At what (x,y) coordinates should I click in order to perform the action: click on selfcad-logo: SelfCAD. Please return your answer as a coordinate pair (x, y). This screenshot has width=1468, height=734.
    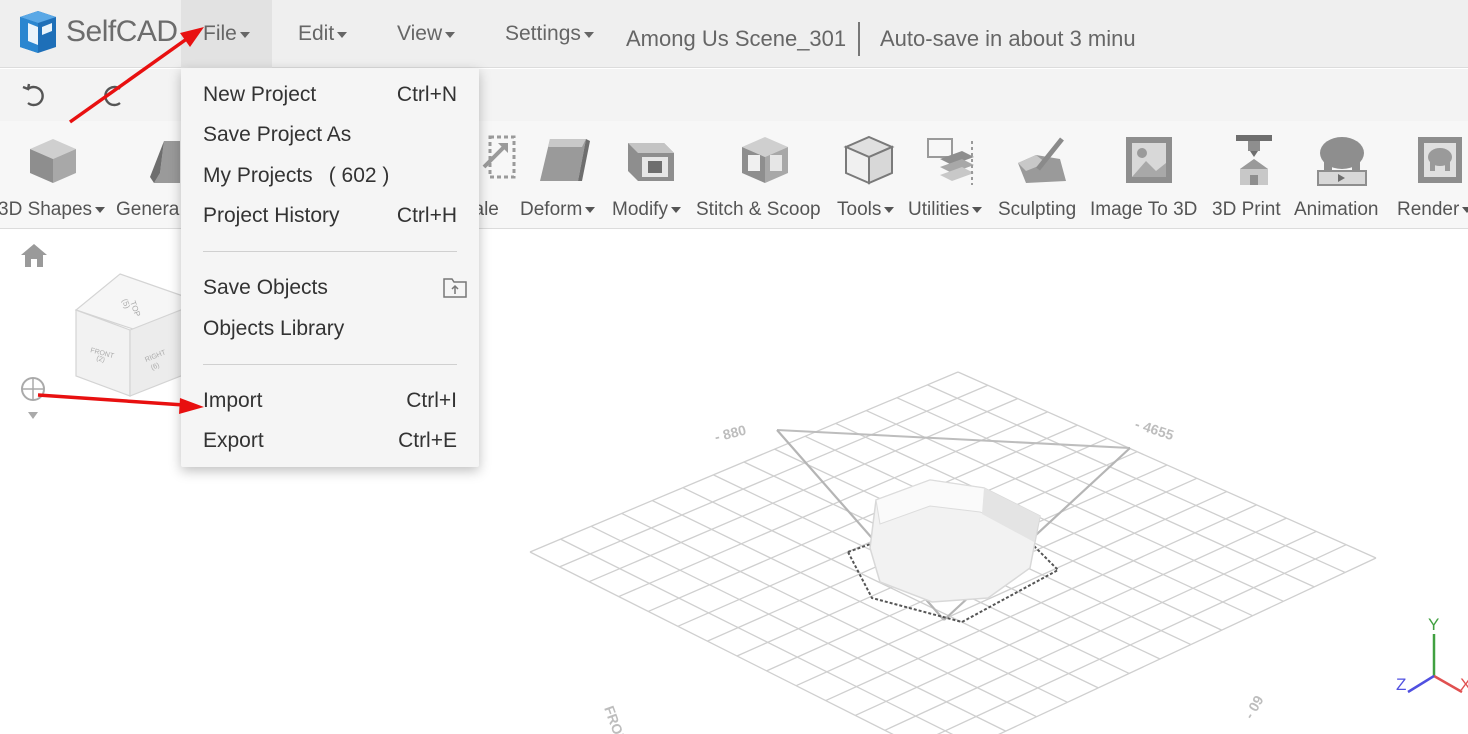
    Looking at the image, I should click on (97, 32).